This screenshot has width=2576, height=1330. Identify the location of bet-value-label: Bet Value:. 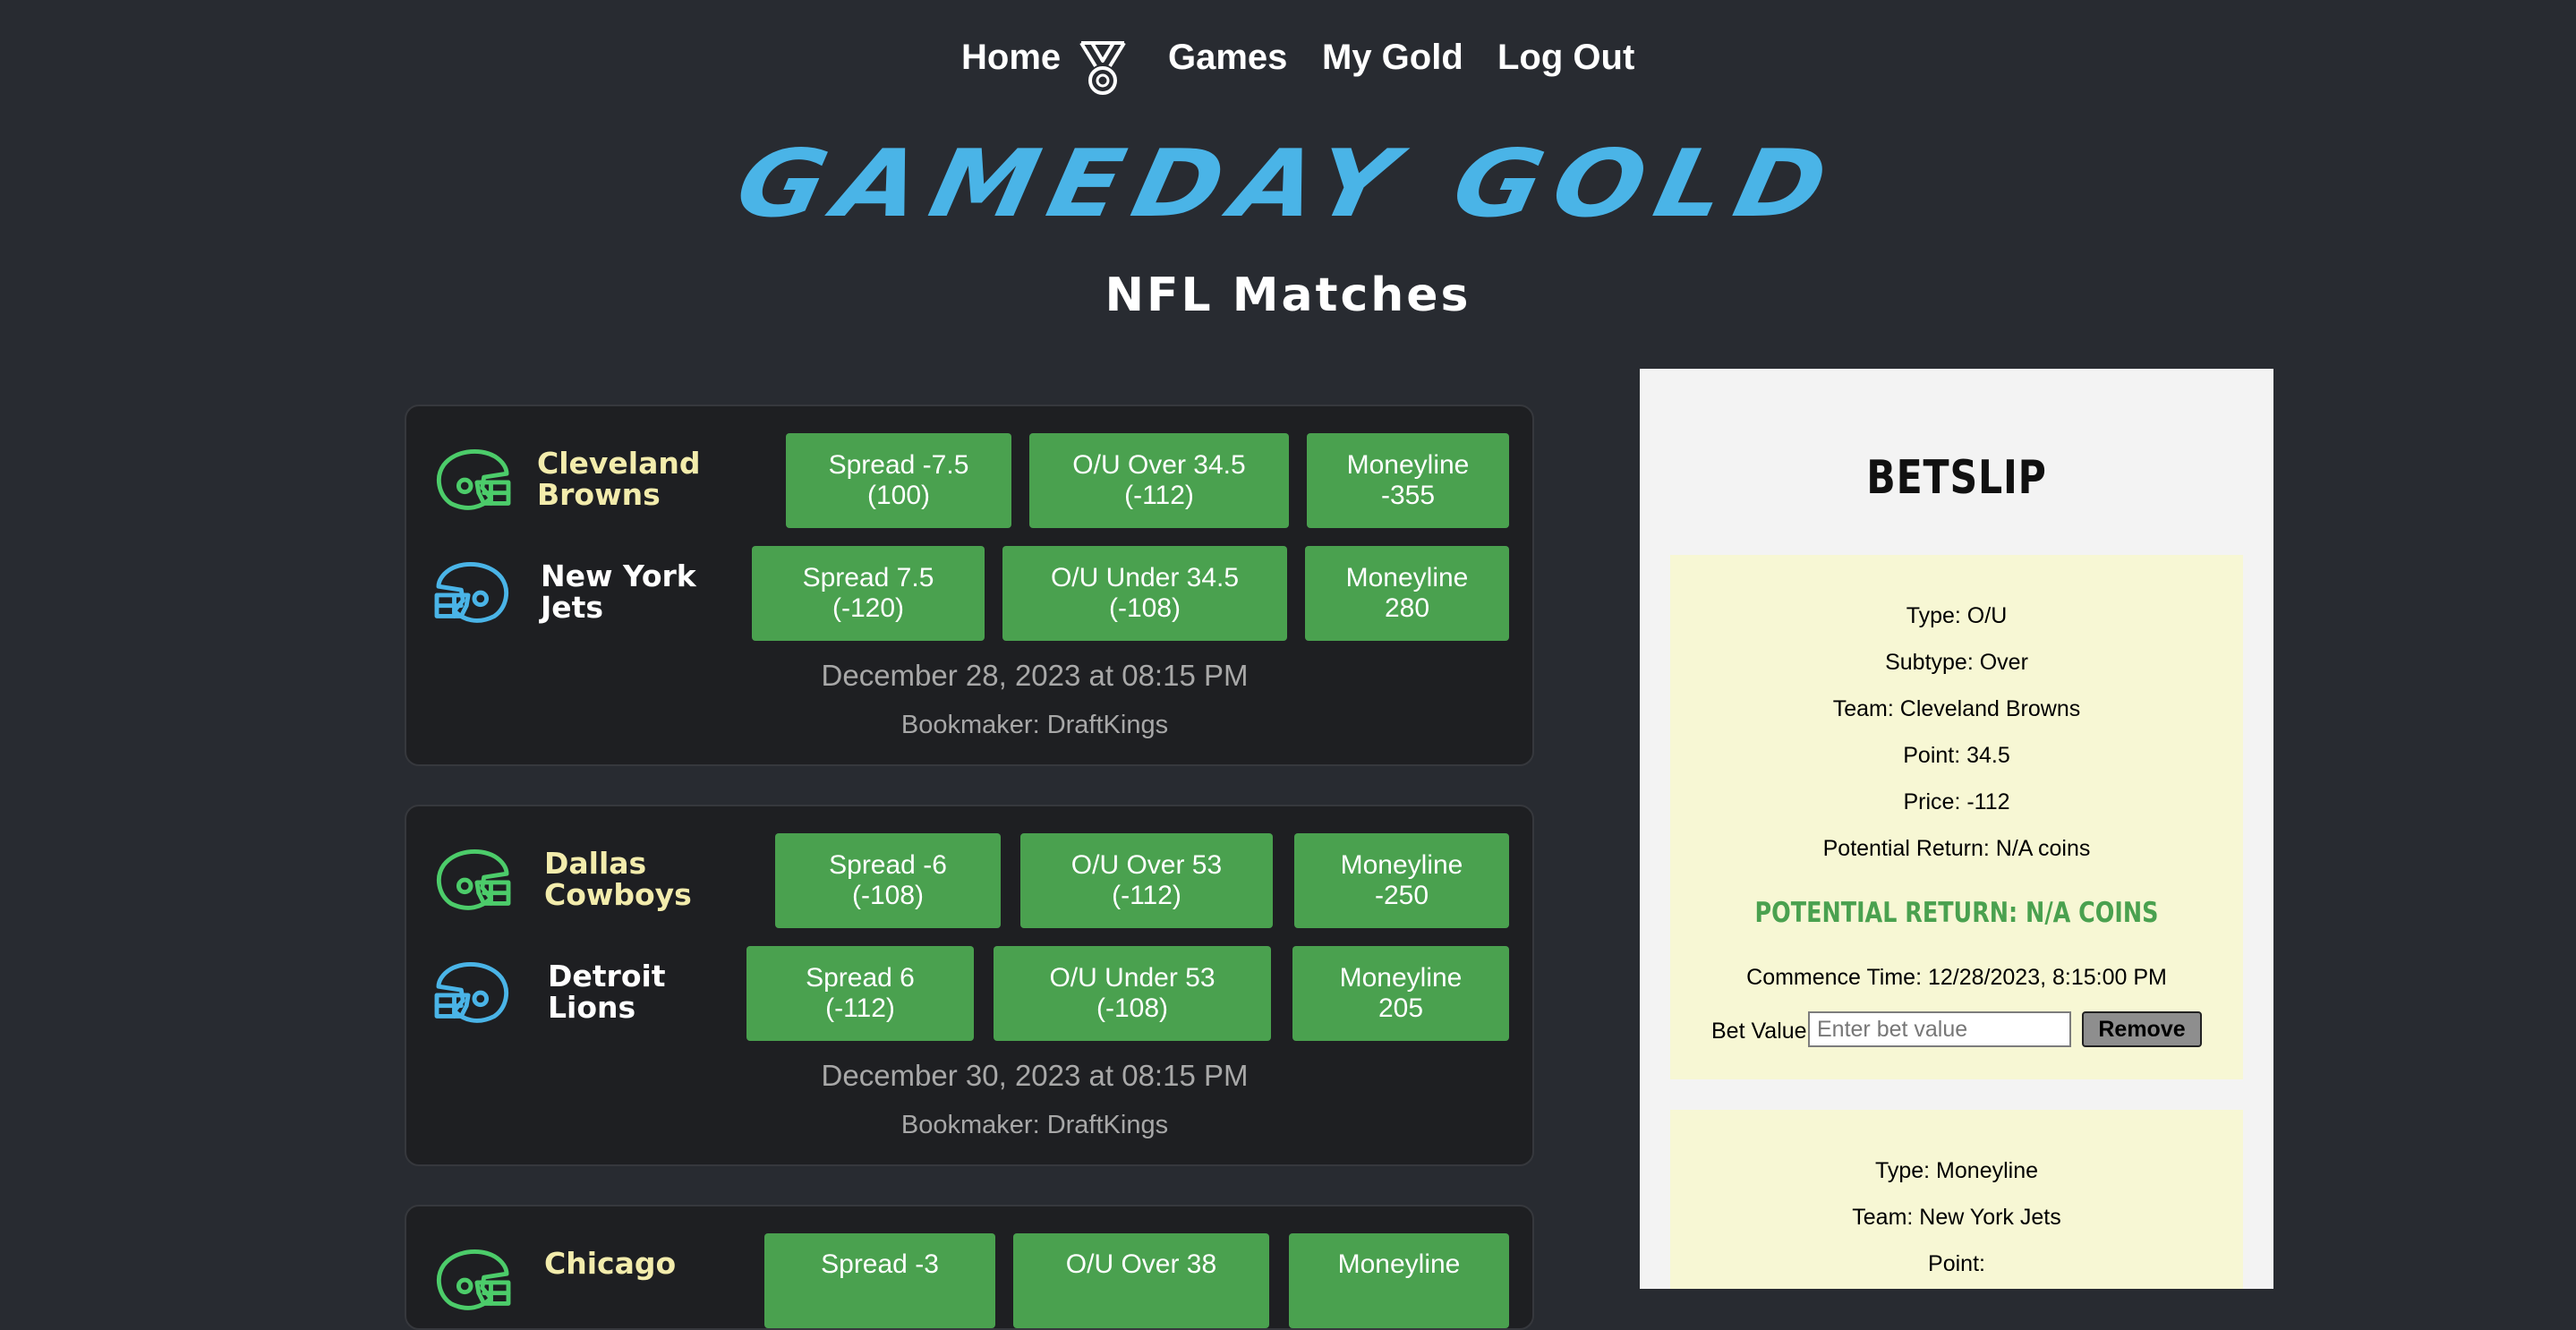
(1762, 1031).